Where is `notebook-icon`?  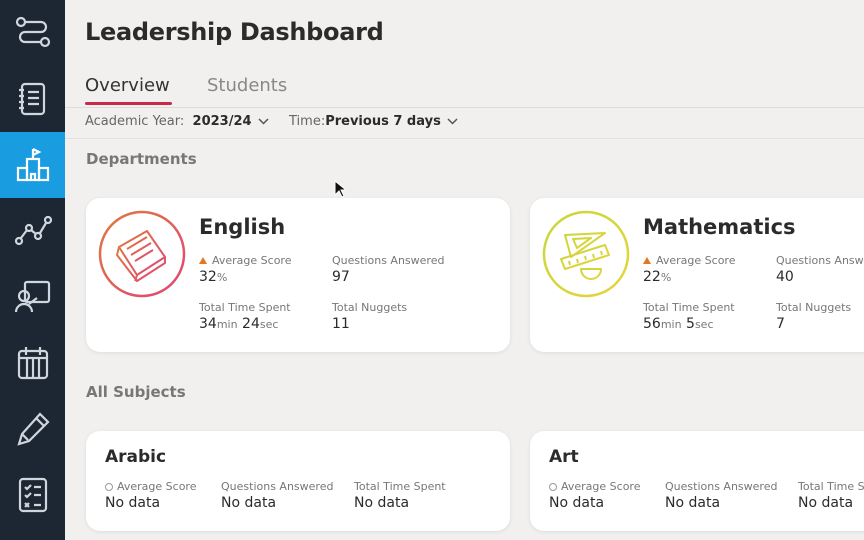
notebook-icon is located at coordinates (31, 99).